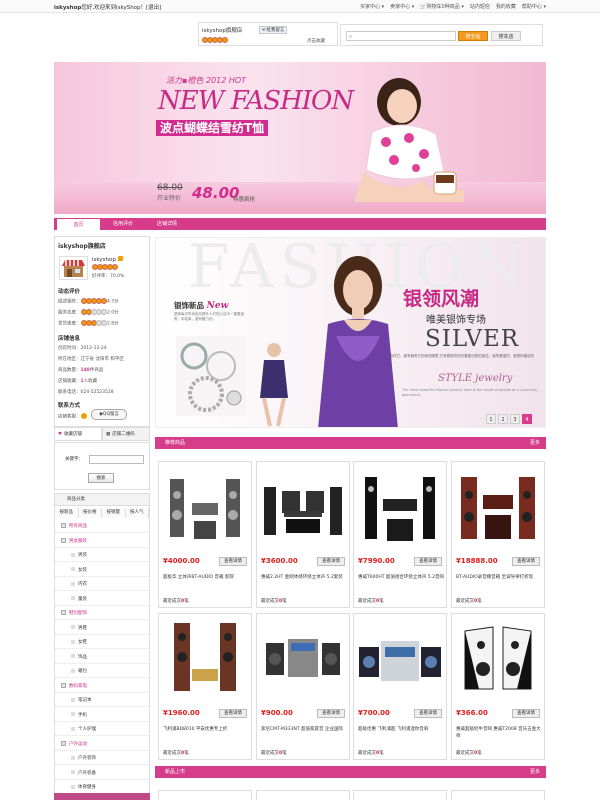 This screenshot has height=800, width=600. I want to click on top-nav-cart: 🛒购物车0种商品 ▾, so click(442, 6).